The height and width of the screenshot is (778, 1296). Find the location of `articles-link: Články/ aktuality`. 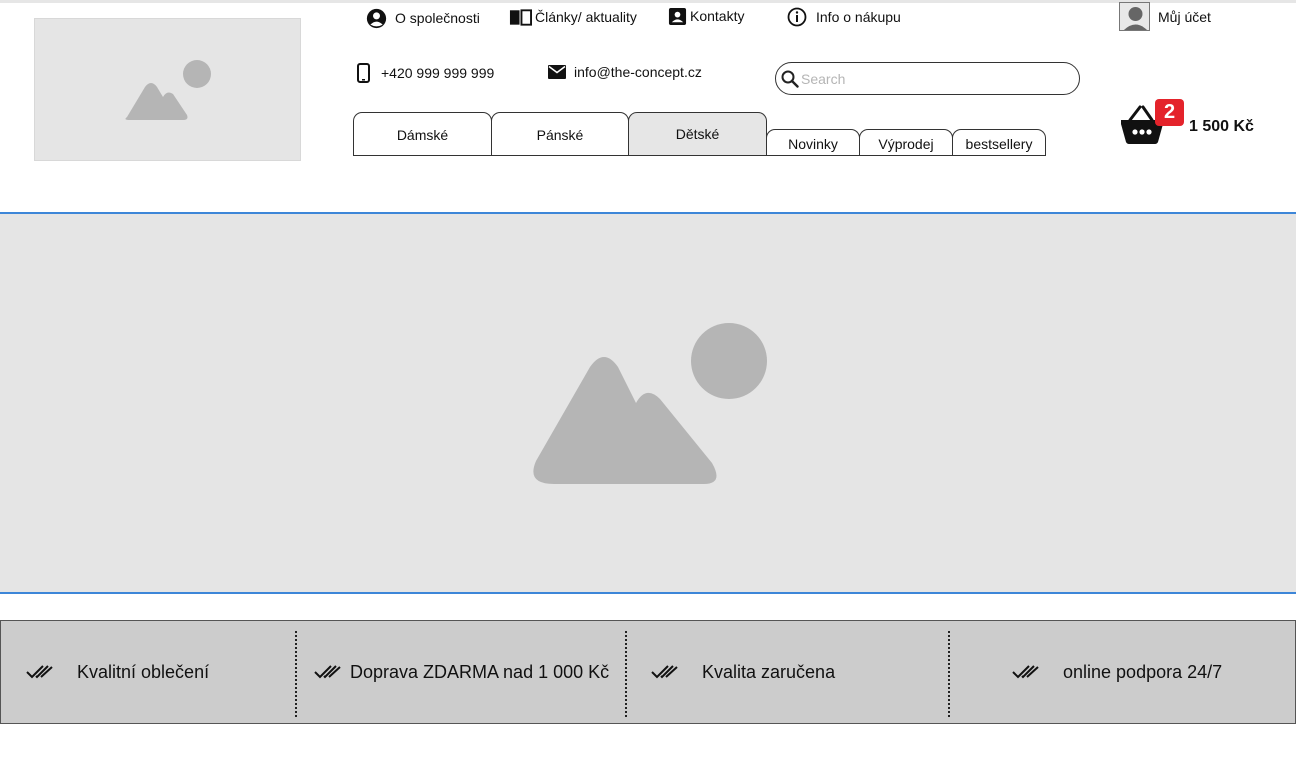

articles-link: Články/ aktuality is located at coordinates (573, 17).